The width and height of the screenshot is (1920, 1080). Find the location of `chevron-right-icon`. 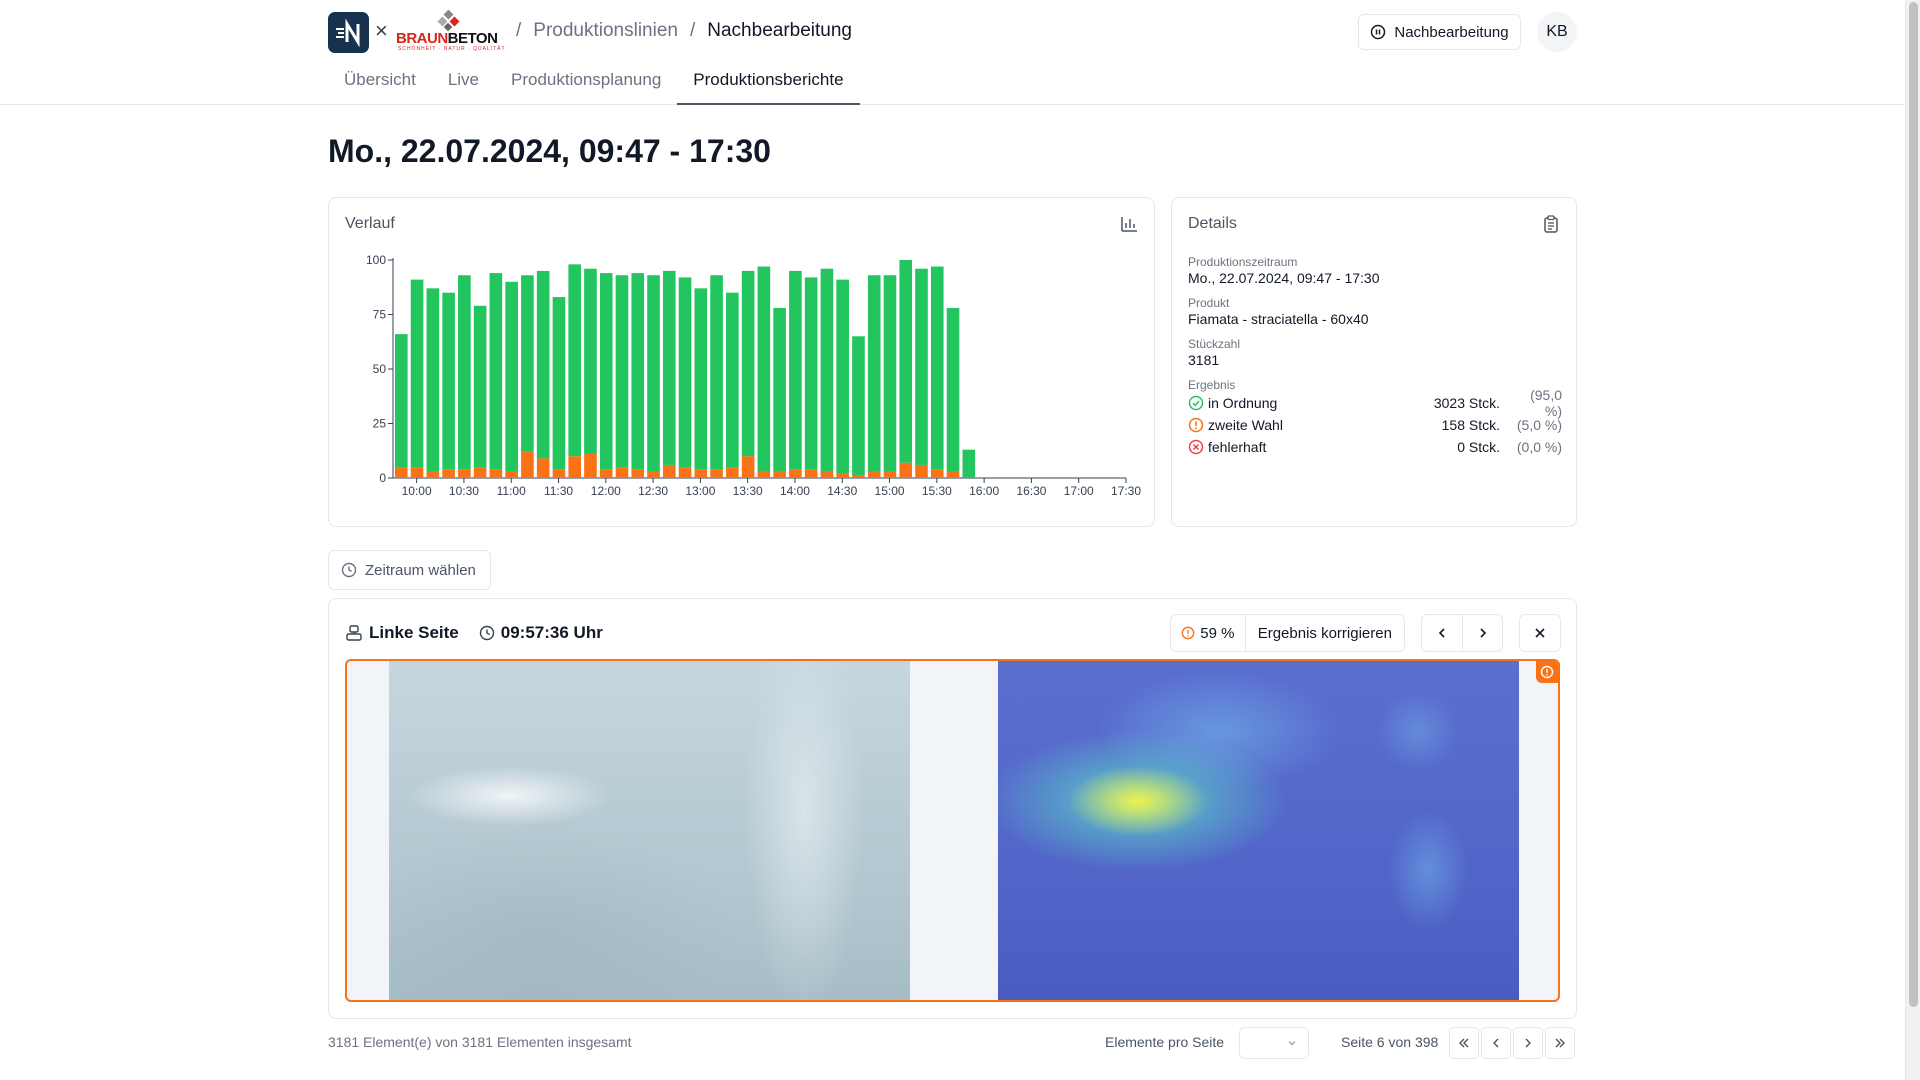

chevron-right-icon is located at coordinates (1528, 1043).